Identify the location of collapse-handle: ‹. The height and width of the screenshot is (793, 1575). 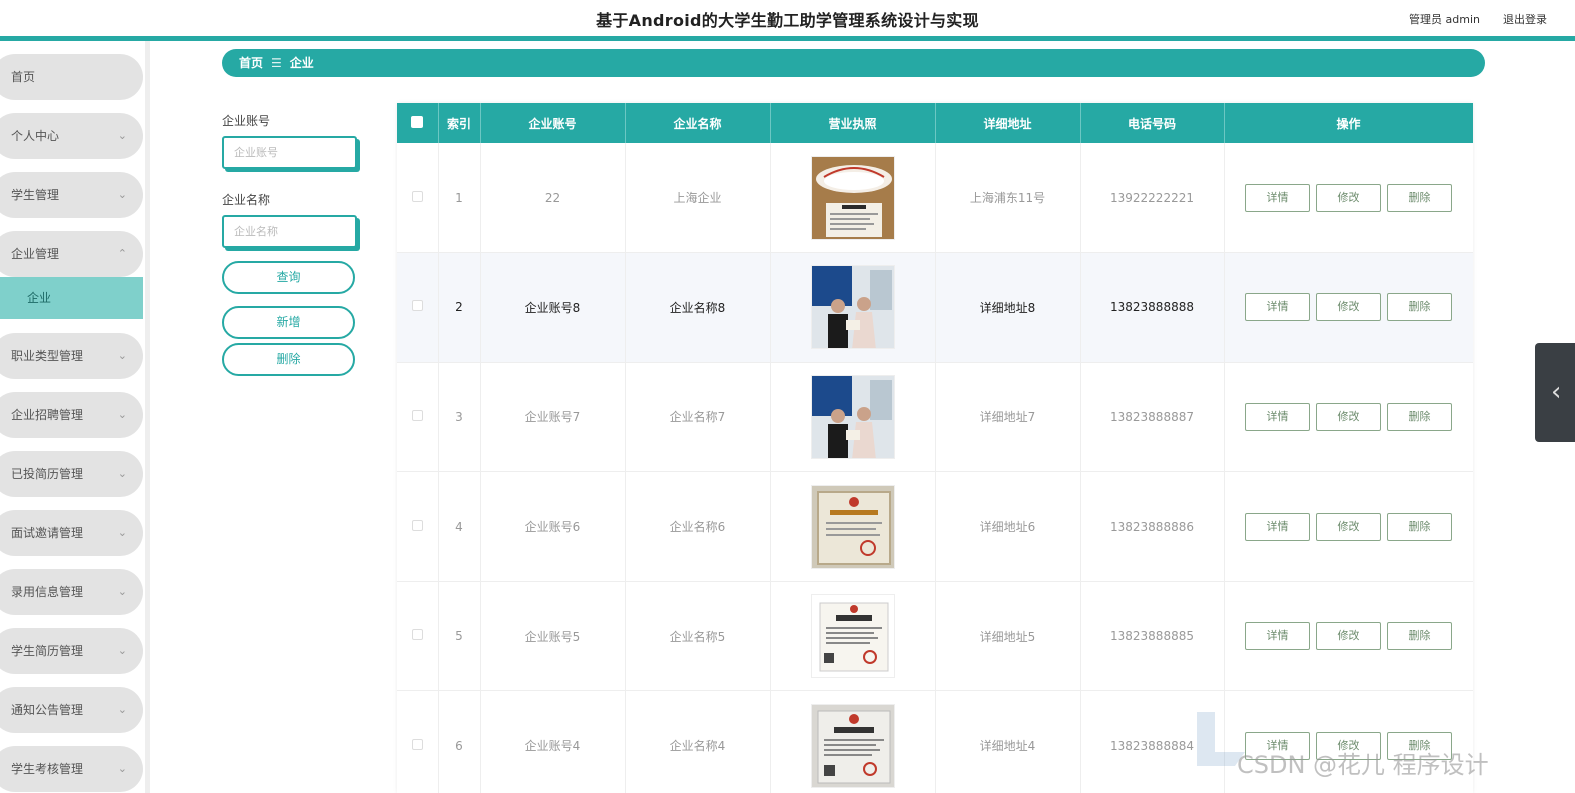
(1555, 392).